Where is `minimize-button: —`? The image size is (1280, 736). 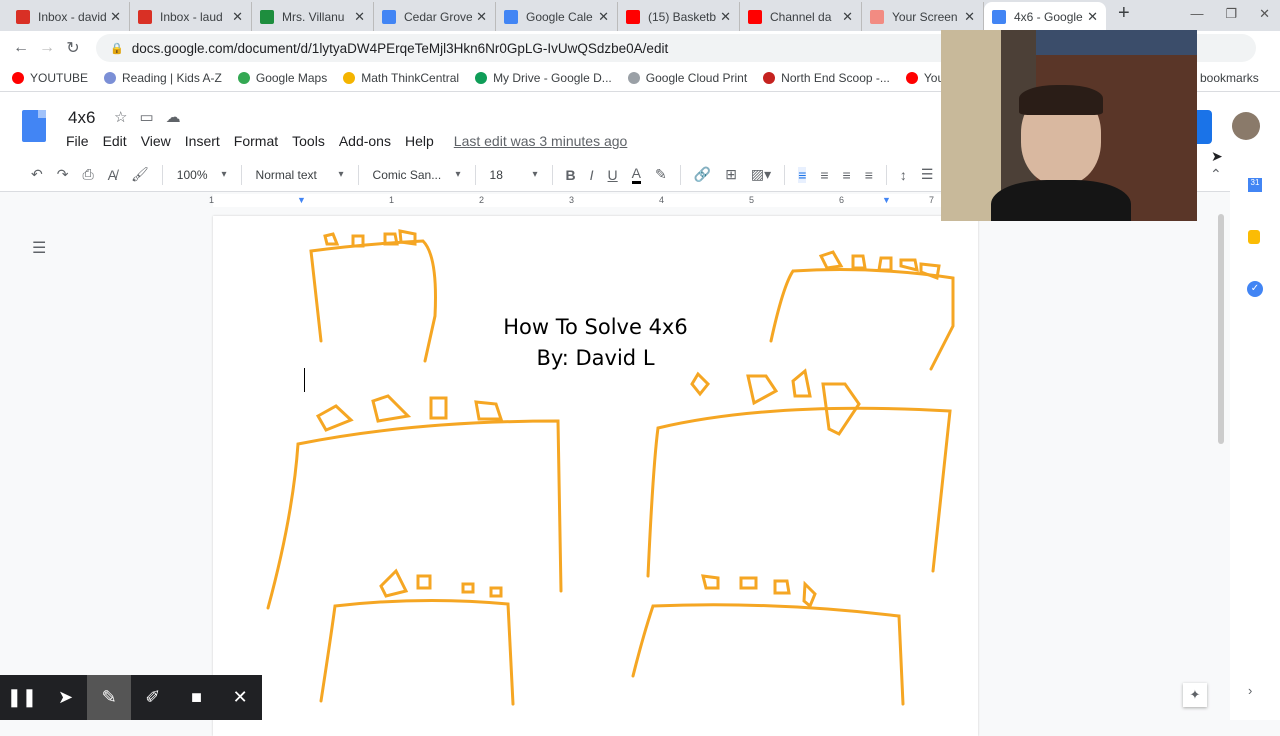 minimize-button: — is located at coordinates (1196, 14).